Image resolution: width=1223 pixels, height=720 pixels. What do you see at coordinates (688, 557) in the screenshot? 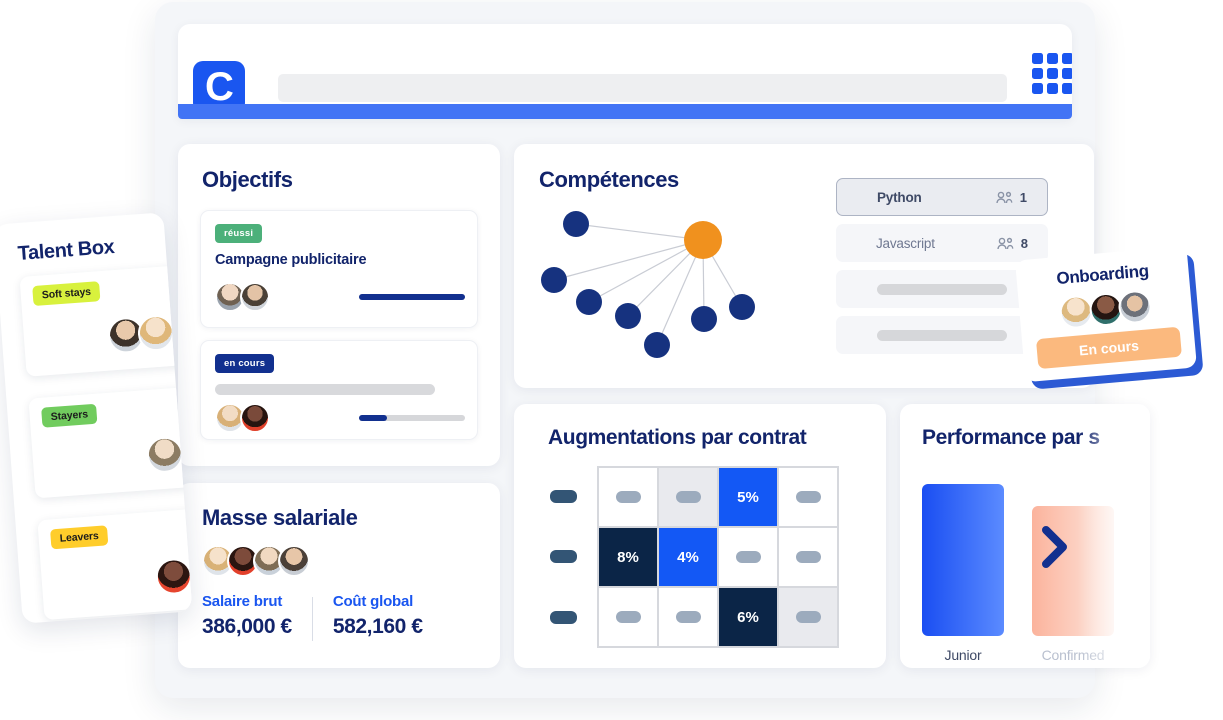
I see `heatmap-cell: 4%` at bounding box center [688, 557].